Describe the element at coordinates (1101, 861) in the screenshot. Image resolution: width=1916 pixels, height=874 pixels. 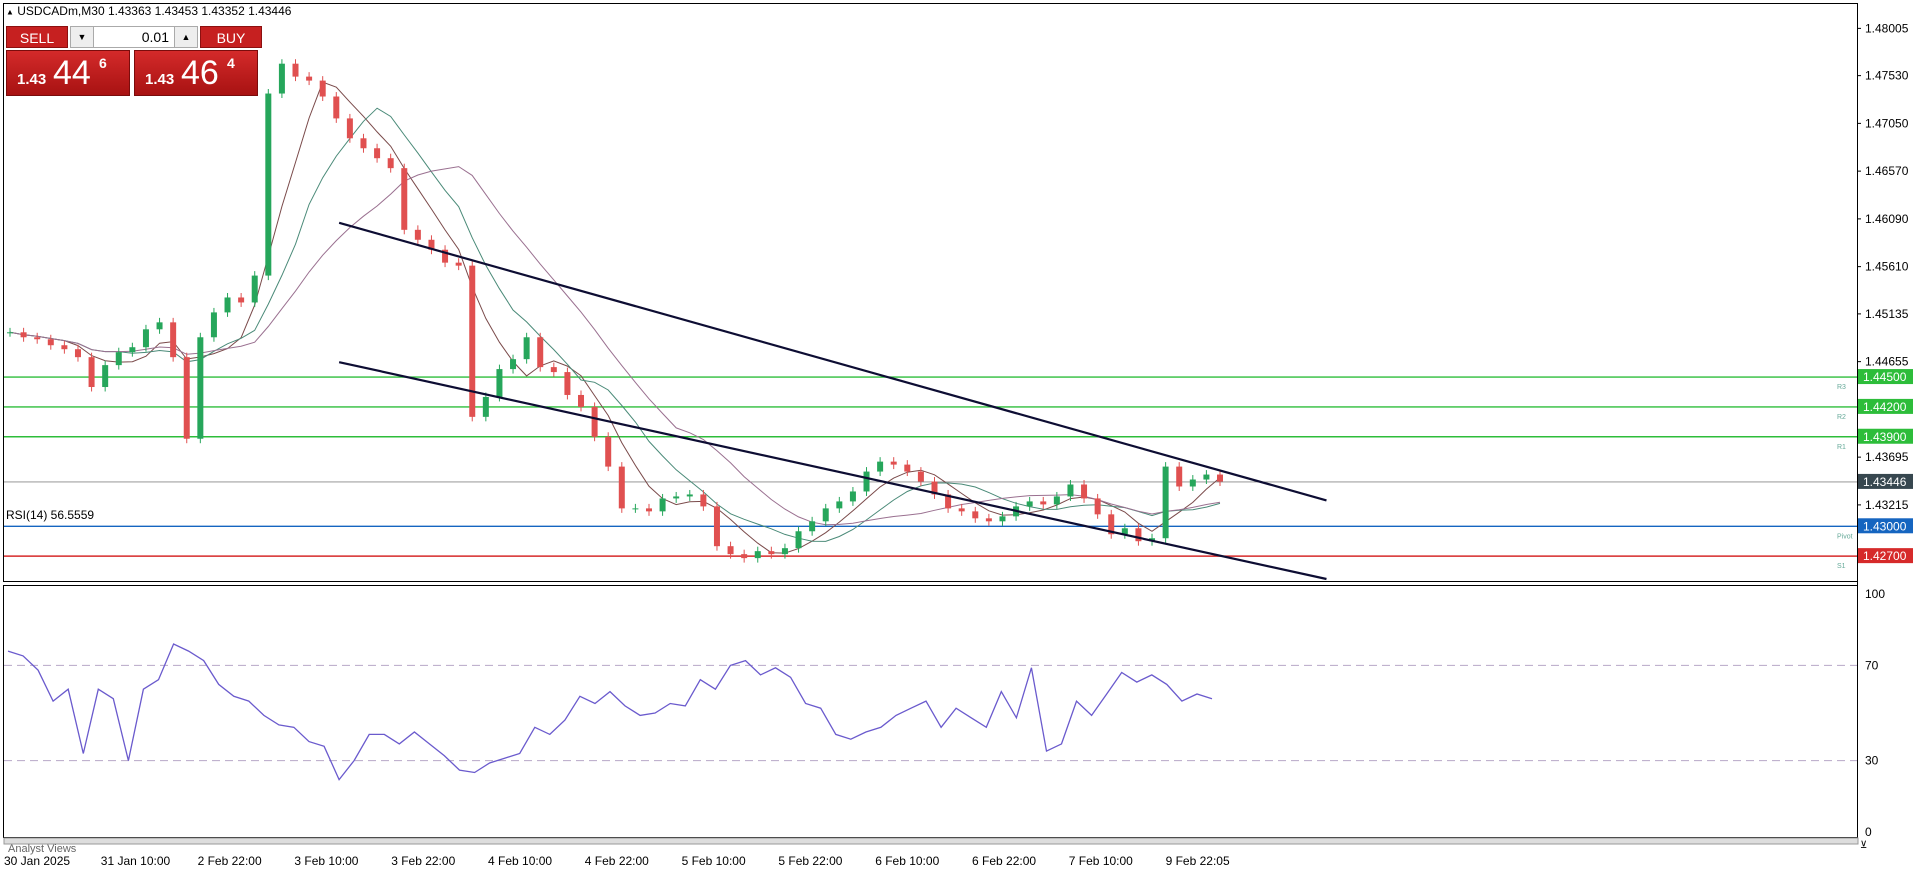
I see `time-tick-label: 7 Feb 10:00` at that location.